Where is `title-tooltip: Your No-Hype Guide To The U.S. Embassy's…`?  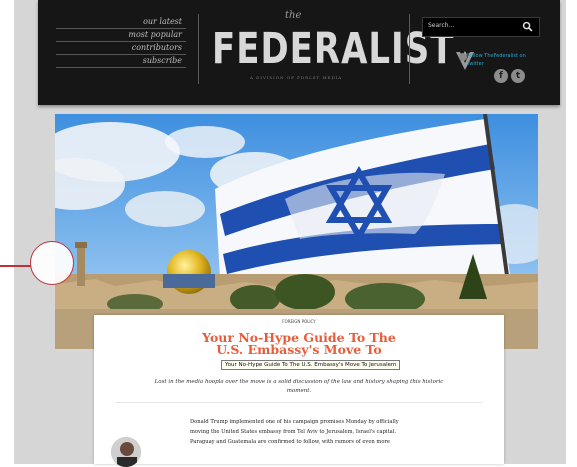 title-tooltip: Your No-Hype Guide To The U.S. Embassy's… is located at coordinates (311, 365).